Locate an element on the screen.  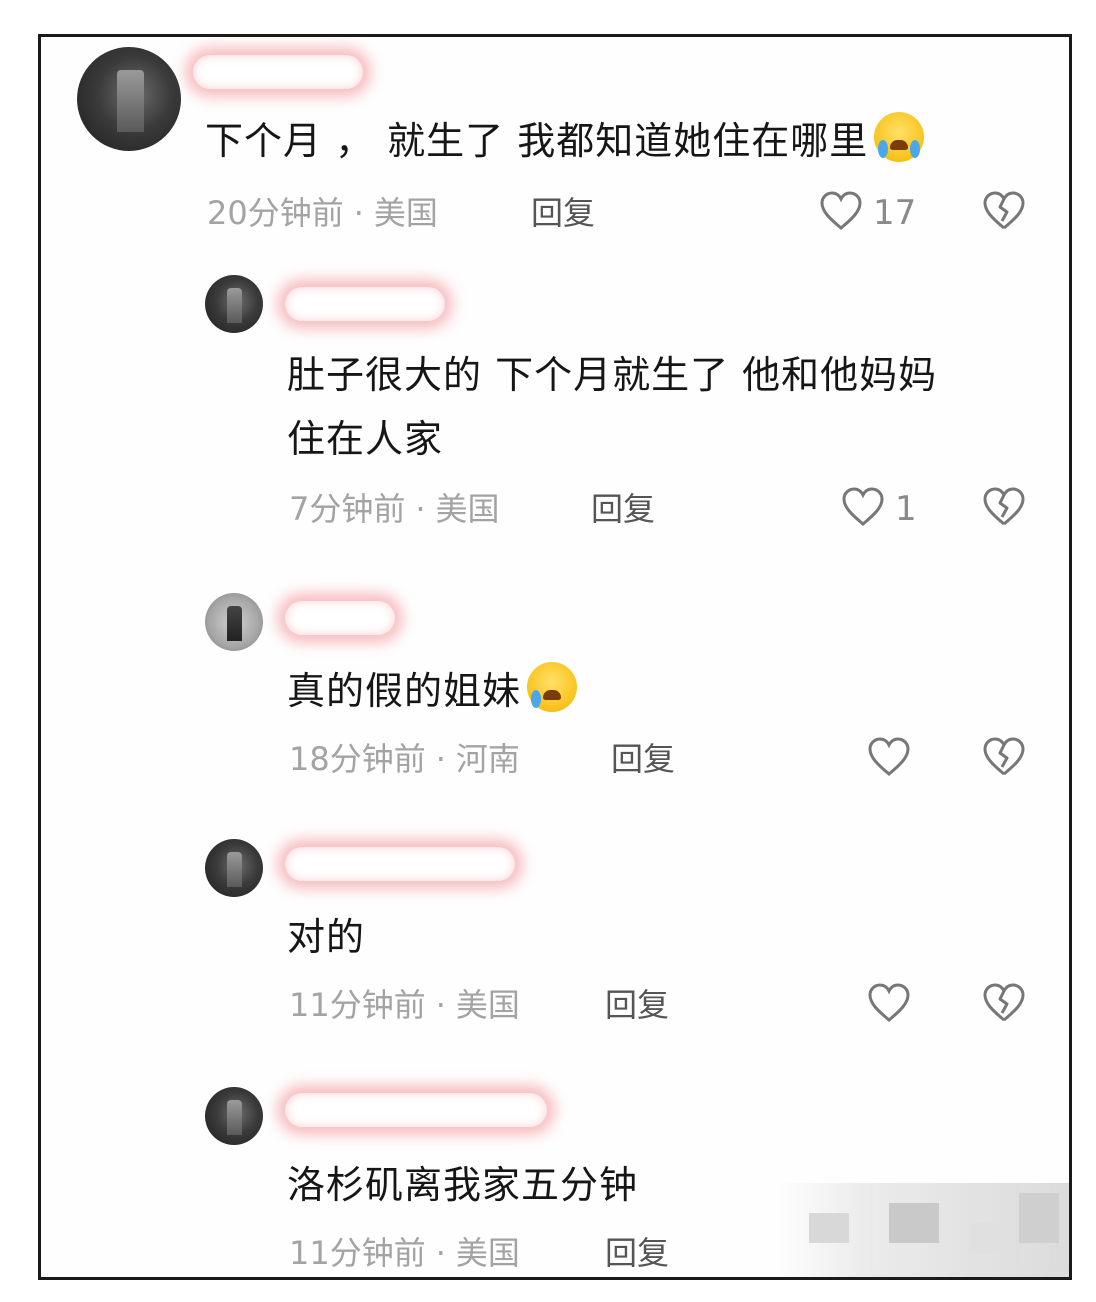
comment-text: 真的假的姐妹 is located at coordinates (432, 691).